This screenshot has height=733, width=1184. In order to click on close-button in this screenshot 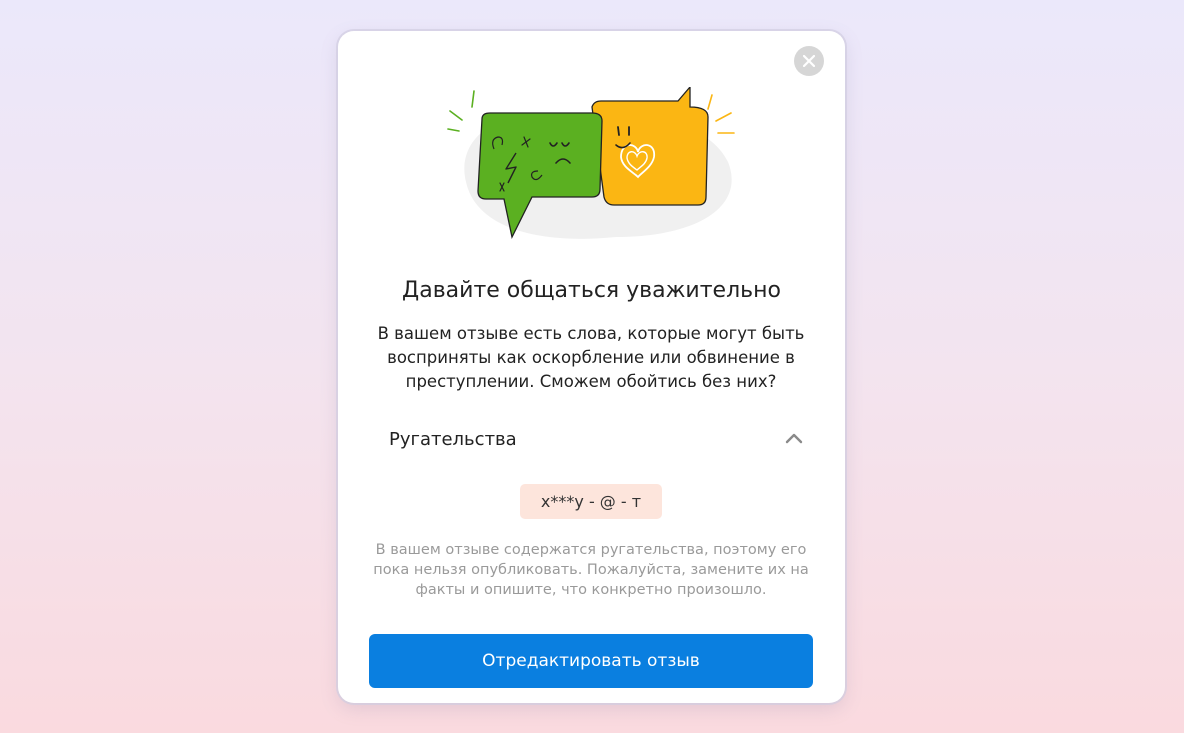, I will do `click(809, 61)`.